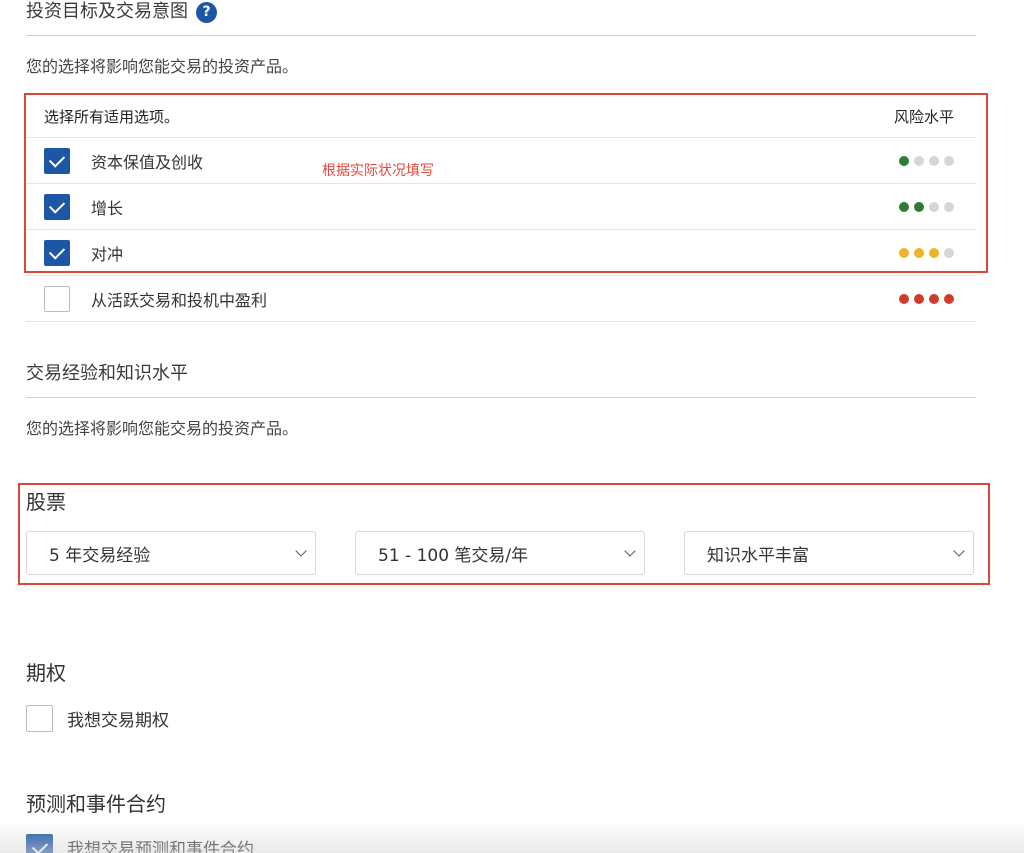 The width and height of the screenshot is (1024, 853). I want to click on objective-label: 从活跃交易和投机中盈利, so click(179, 300).